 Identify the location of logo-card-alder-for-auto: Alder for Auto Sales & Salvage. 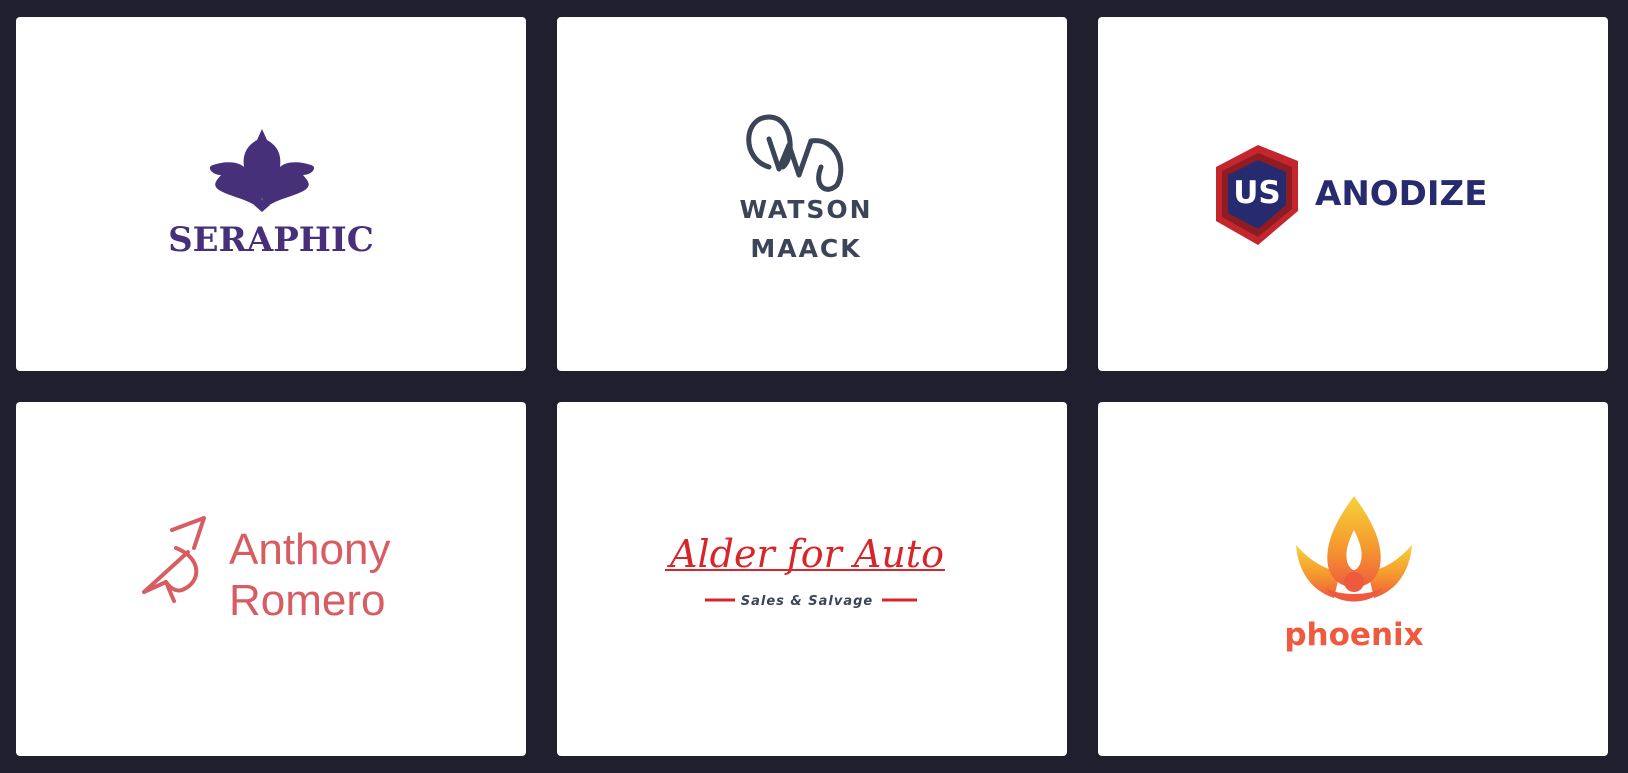
(812, 579).